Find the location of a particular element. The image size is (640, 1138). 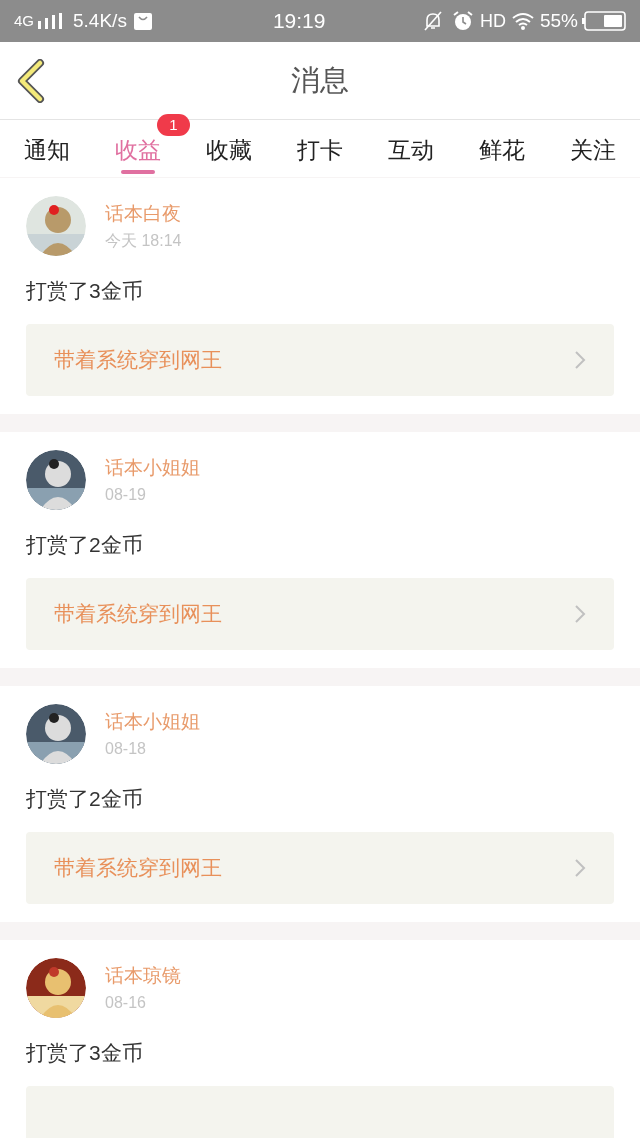

hd-indicator: HD is located at coordinates (492, 21).